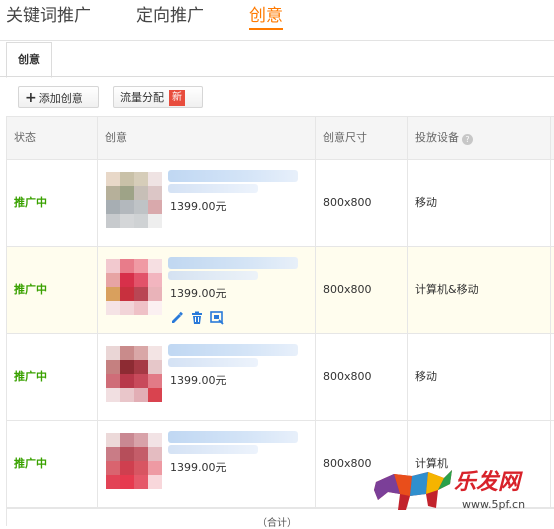 The width and height of the screenshot is (554, 529). I want to click on watermark-logo: 乐发网 www.5pf.cn, so click(460, 491).